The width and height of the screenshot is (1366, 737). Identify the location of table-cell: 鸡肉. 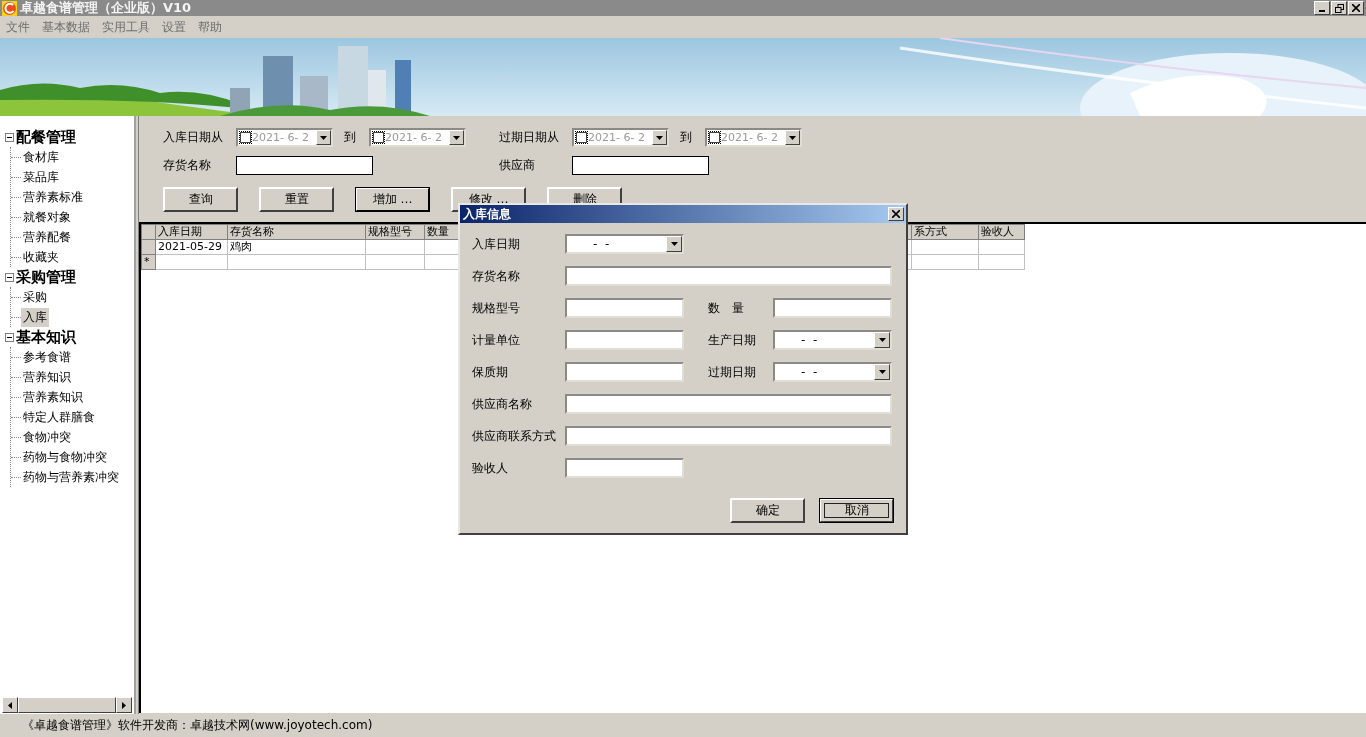
(296, 247).